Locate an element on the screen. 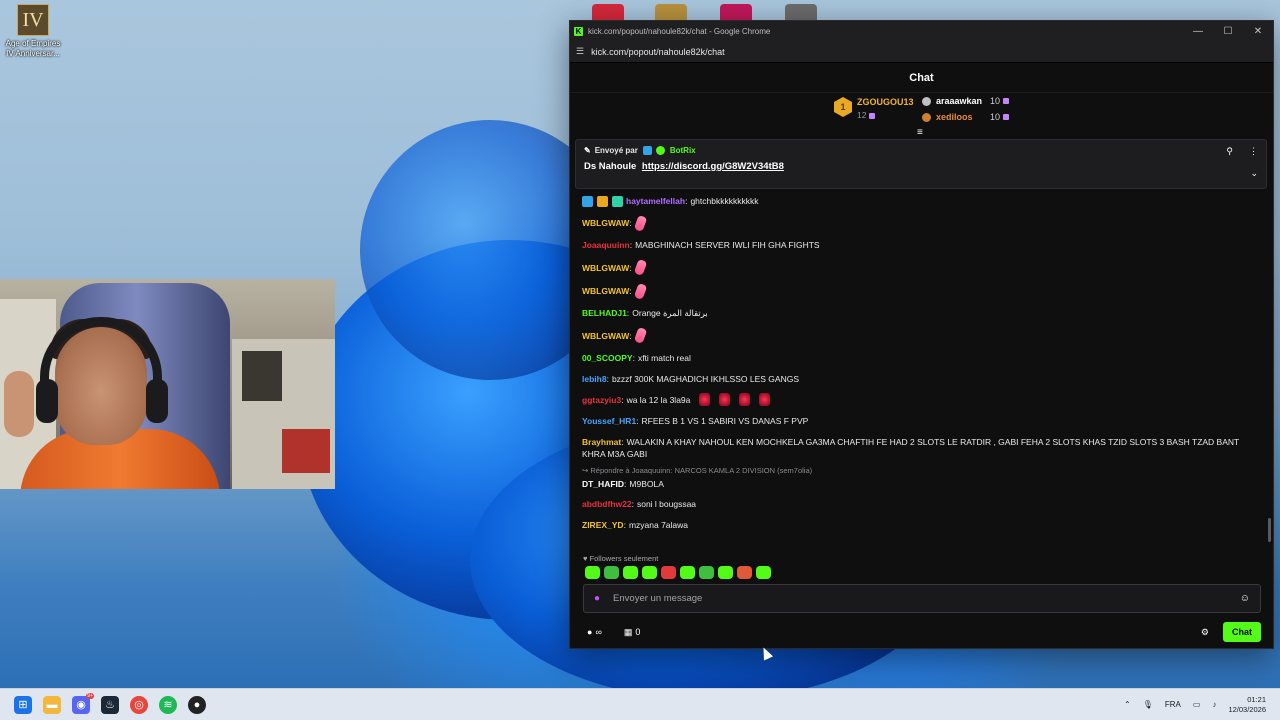  chat-username: Brayhmat is located at coordinates (601, 442).